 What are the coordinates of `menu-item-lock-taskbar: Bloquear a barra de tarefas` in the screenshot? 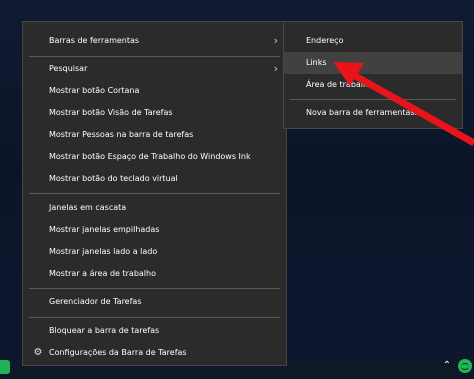 It's located at (154, 331).